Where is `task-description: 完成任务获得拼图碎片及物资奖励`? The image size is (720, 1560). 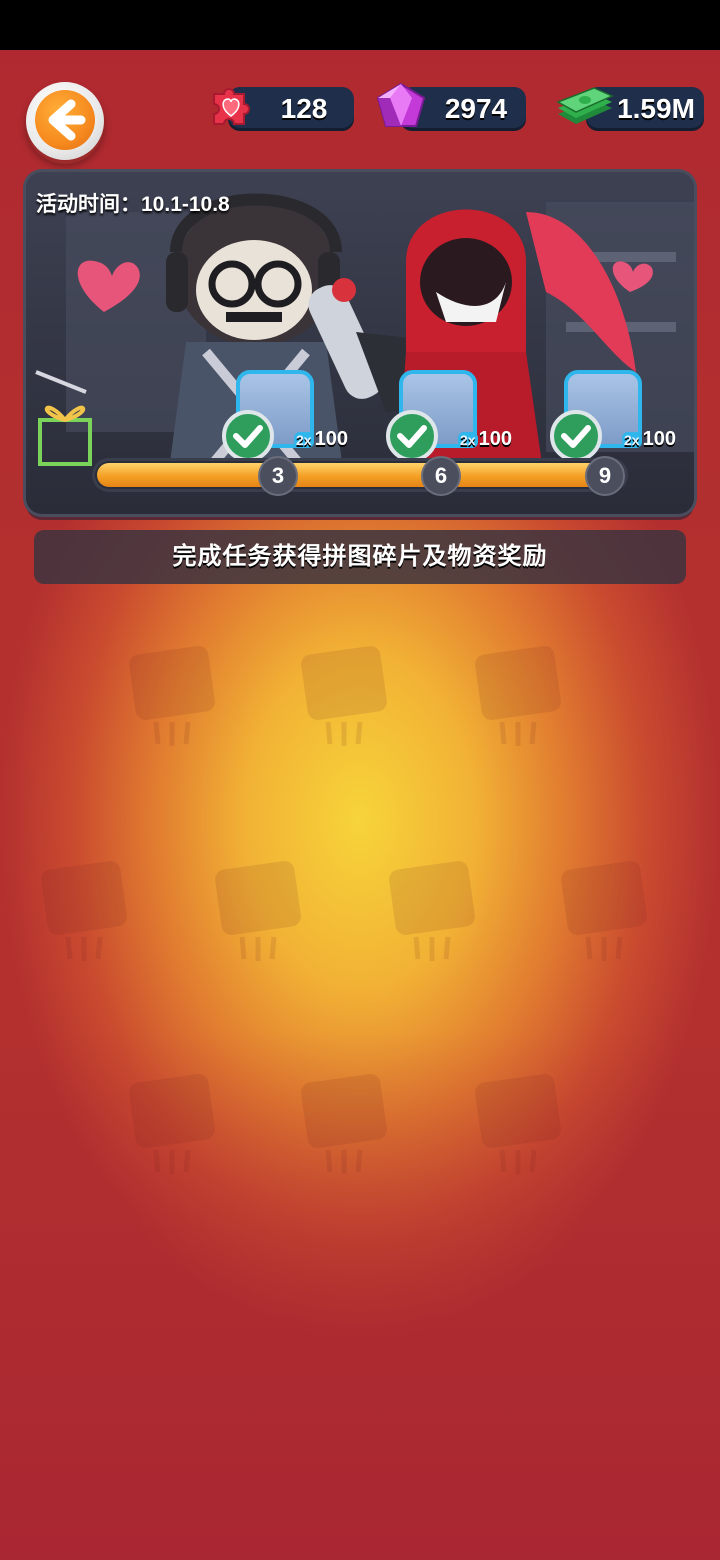
task-description: 完成任务获得拼图碎片及物资奖励 is located at coordinates (360, 557).